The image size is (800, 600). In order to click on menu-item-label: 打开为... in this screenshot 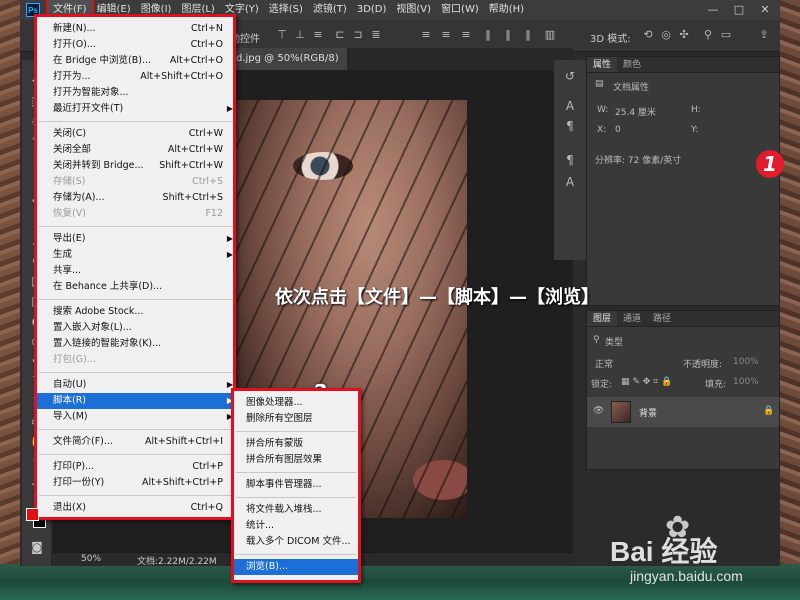, I will do `click(72, 76)`.